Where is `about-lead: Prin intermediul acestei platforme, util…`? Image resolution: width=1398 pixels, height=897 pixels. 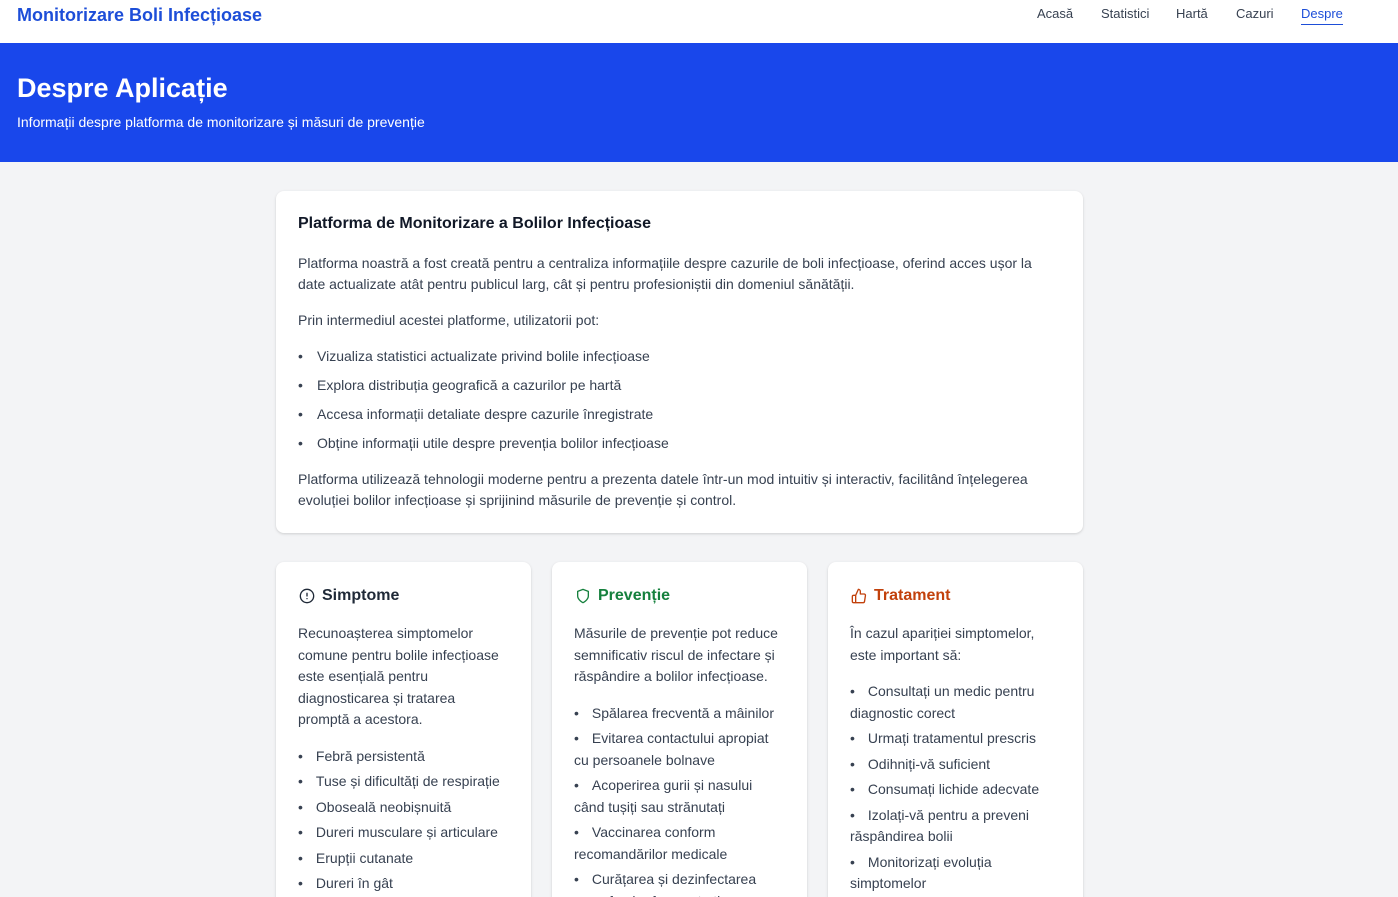
about-lead: Prin intermediul acestei platforme, util… is located at coordinates (449, 320).